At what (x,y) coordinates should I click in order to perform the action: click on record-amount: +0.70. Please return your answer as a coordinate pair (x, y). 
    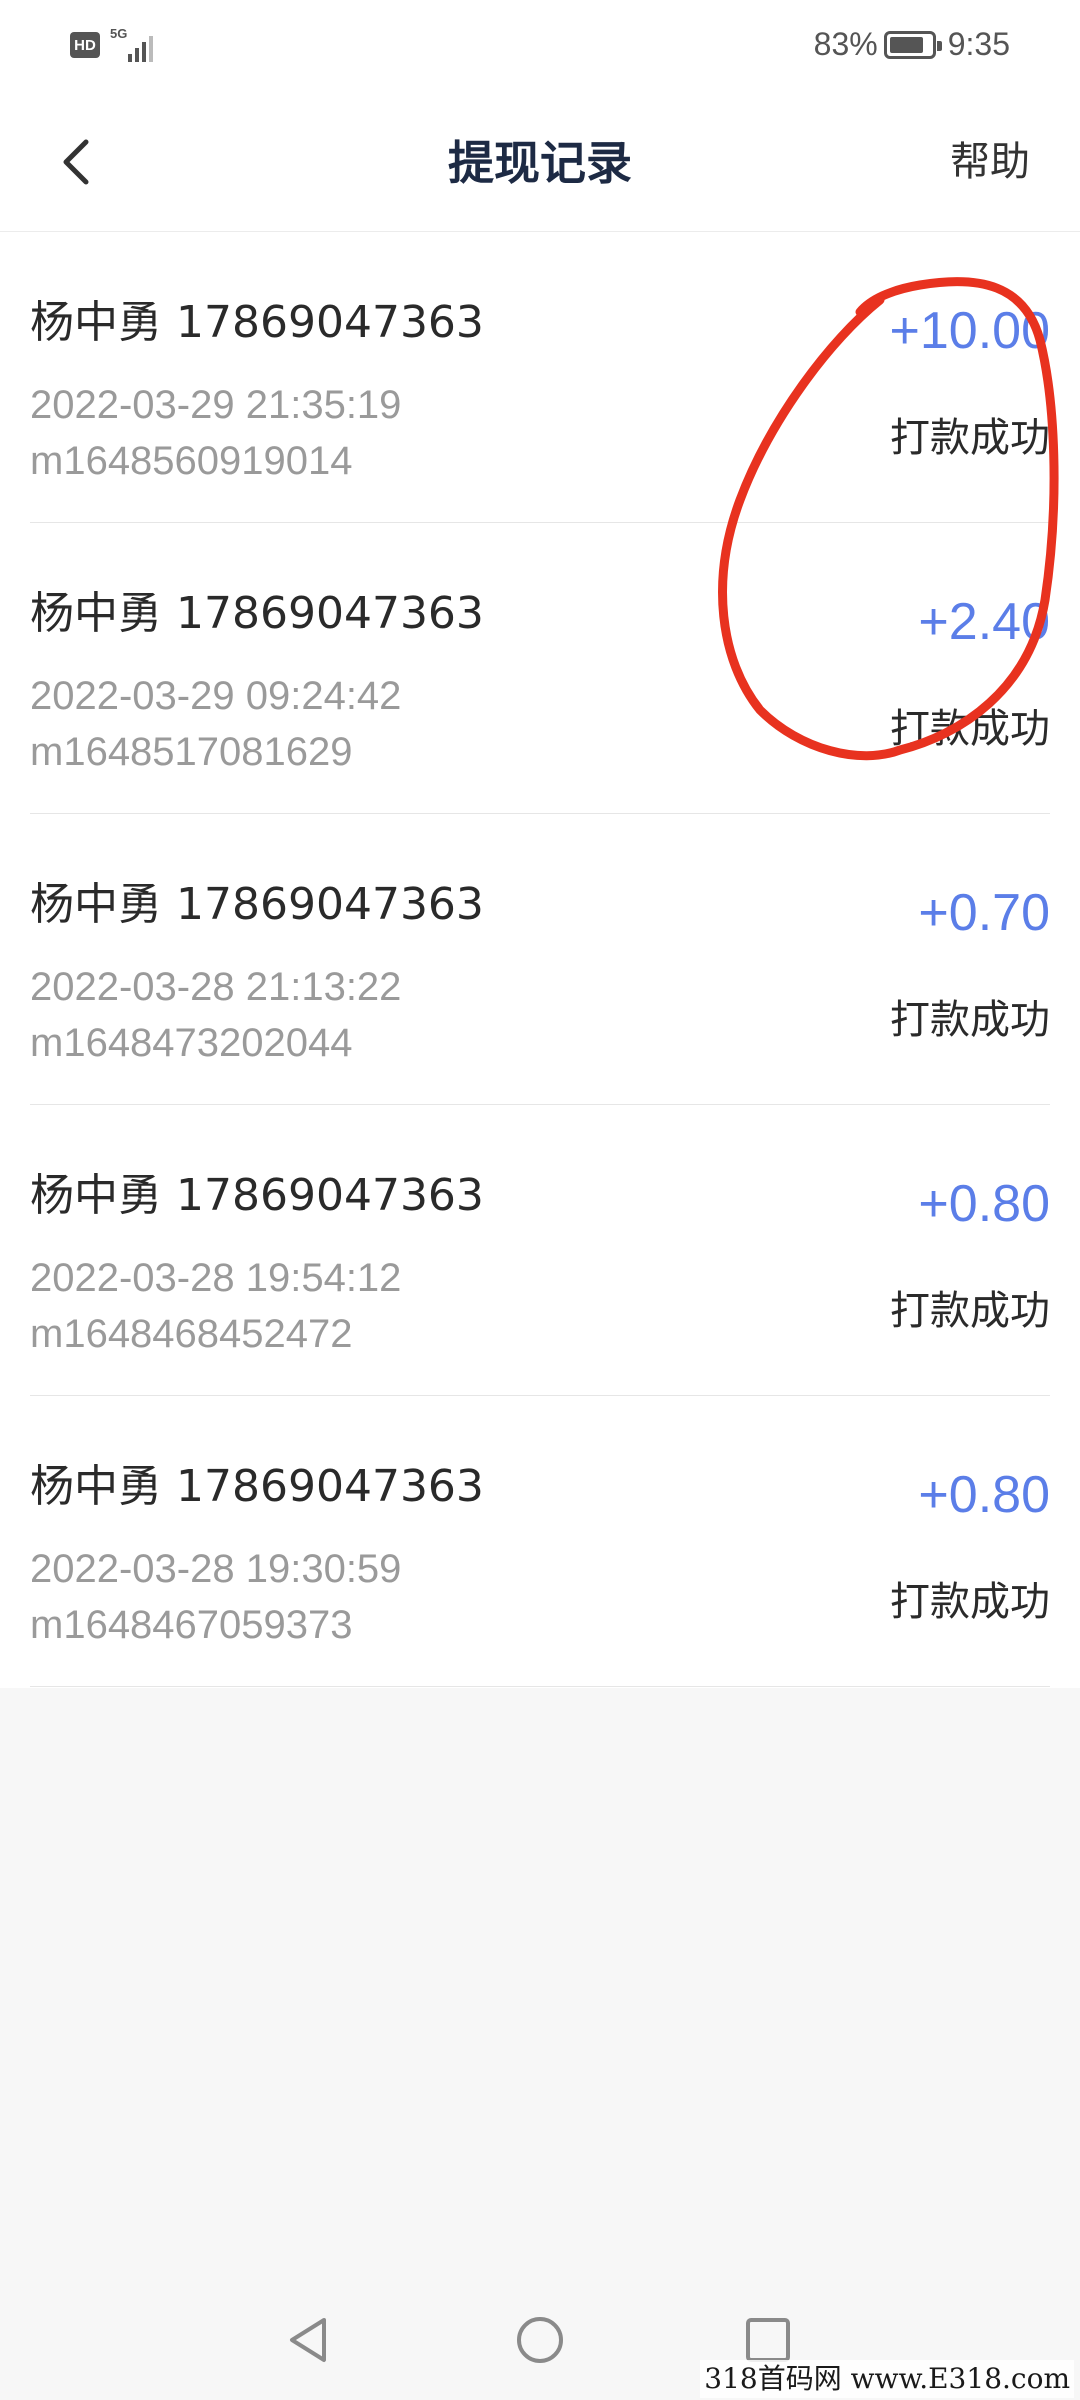
    Looking at the image, I should click on (984, 913).